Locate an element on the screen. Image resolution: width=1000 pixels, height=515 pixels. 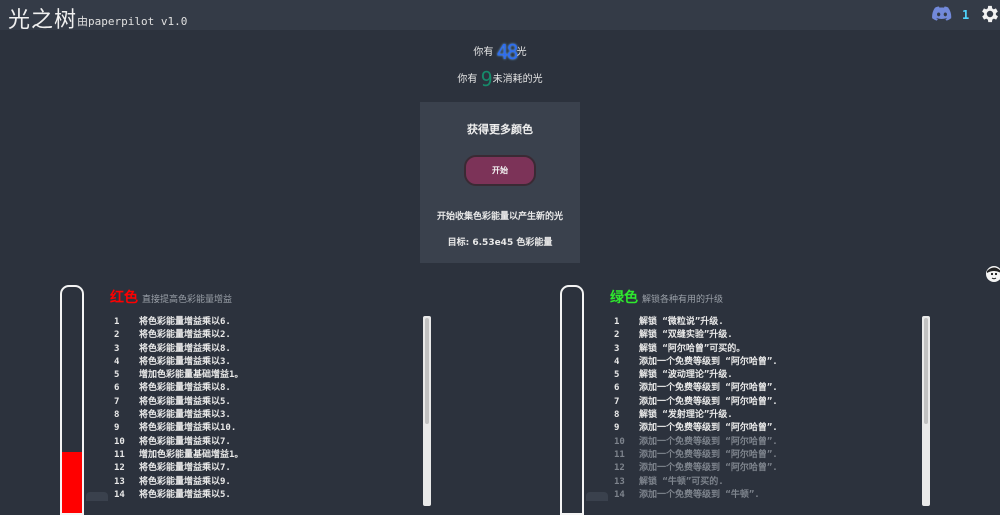
list-item: 9 添加一个免费等级到 “阿尔哈曾”. is located at coordinates (764, 428).